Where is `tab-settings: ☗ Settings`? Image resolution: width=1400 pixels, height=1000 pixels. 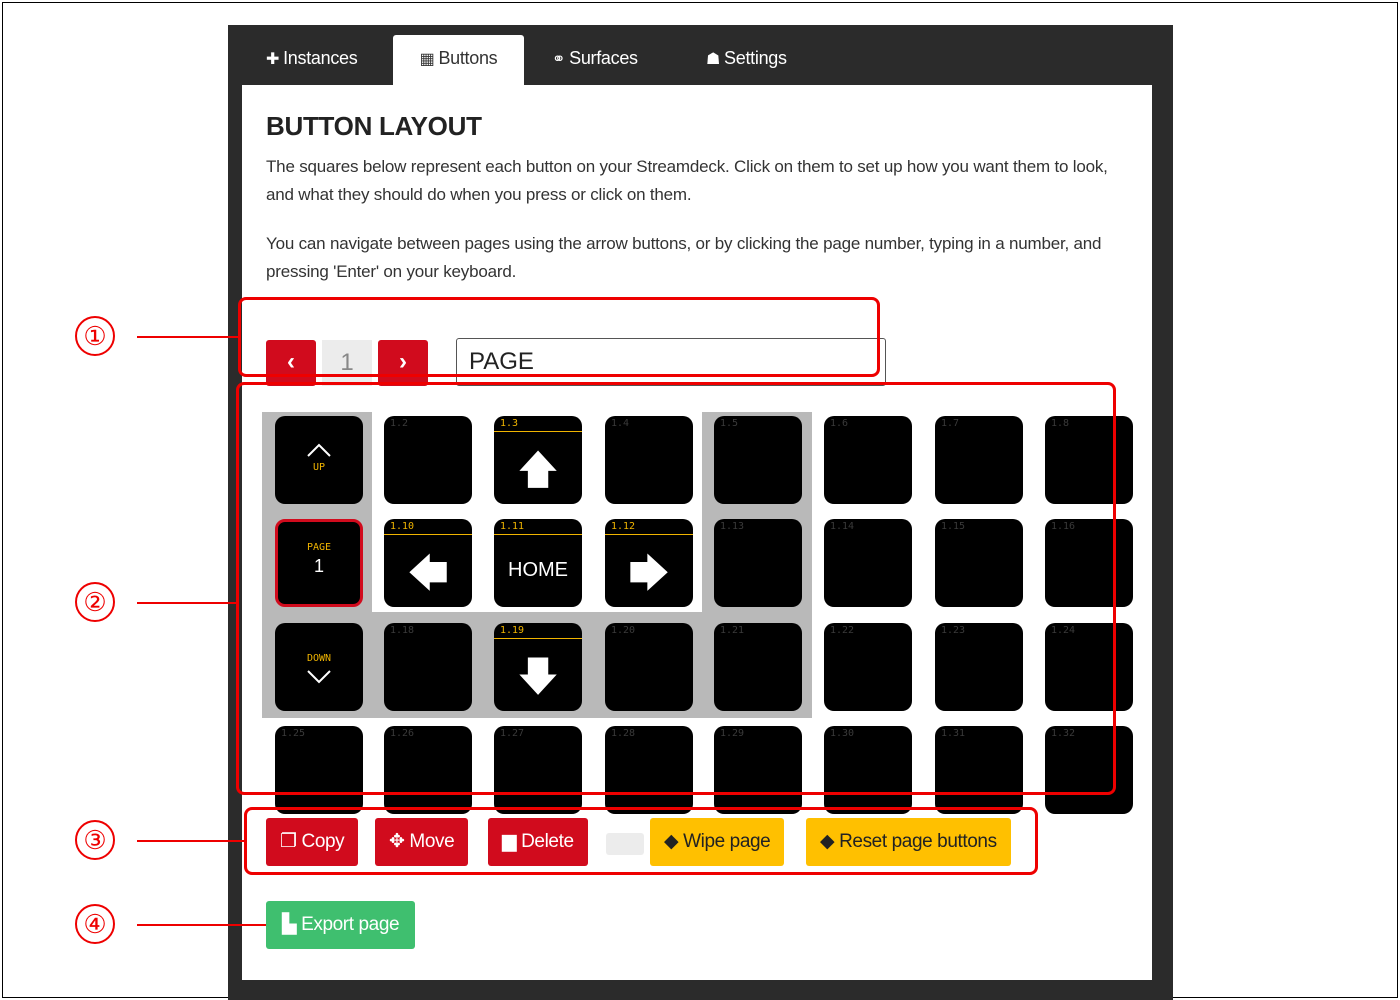
tab-settings: ☗ Settings is located at coordinates (746, 60).